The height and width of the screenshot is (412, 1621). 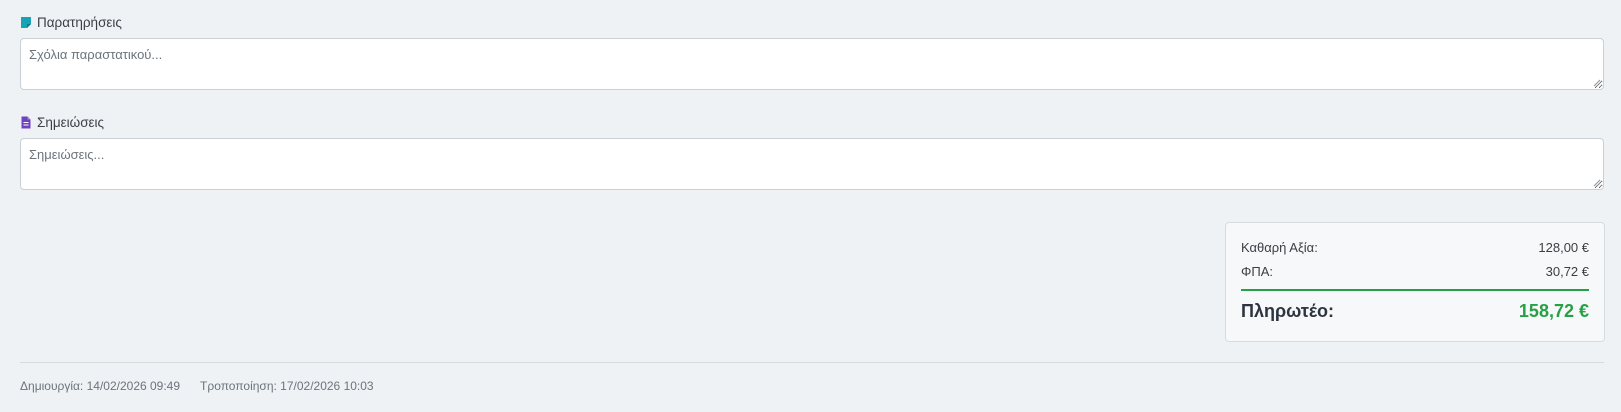 What do you see at coordinates (26, 22) in the screenshot?
I see `sticky-note-icon` at bounding box center [26, 22].